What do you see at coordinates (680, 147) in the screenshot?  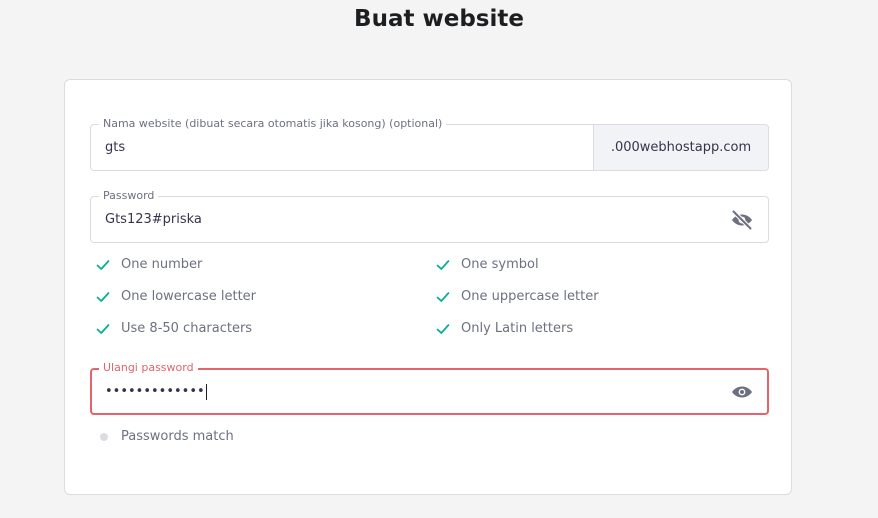 I see `domain-suffix: .000webhostapp.com` at bounding box center [680, 147].